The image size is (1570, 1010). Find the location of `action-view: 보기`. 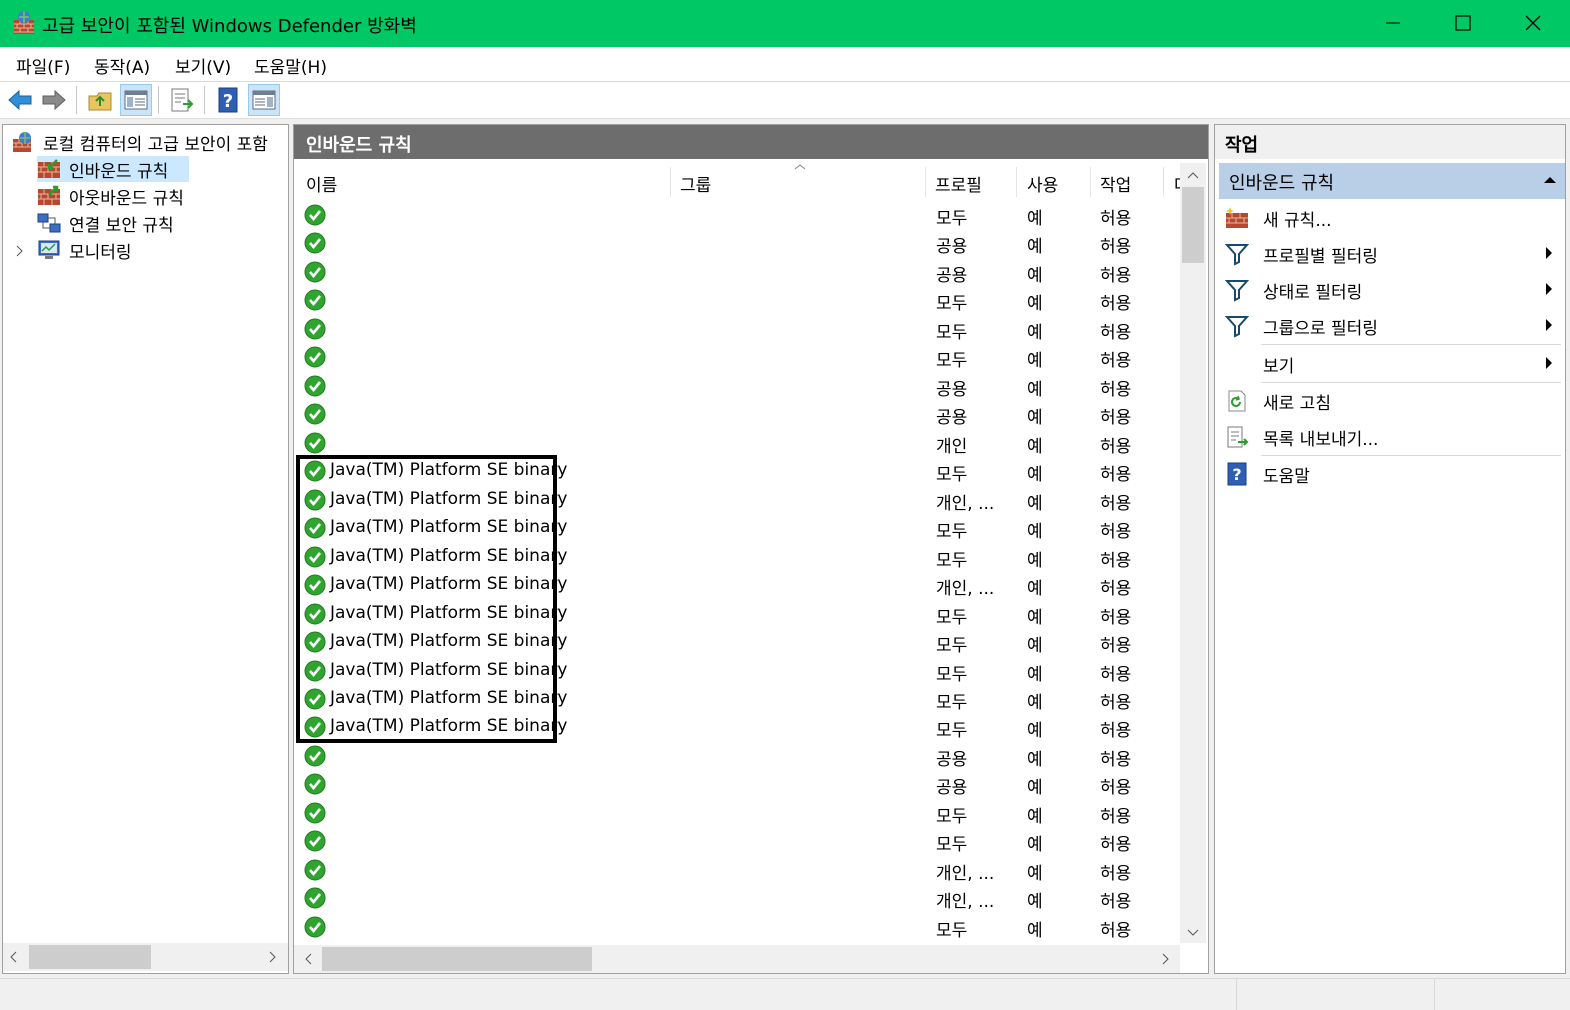

action-view: 보기 is located at coordinates (1392, 364).